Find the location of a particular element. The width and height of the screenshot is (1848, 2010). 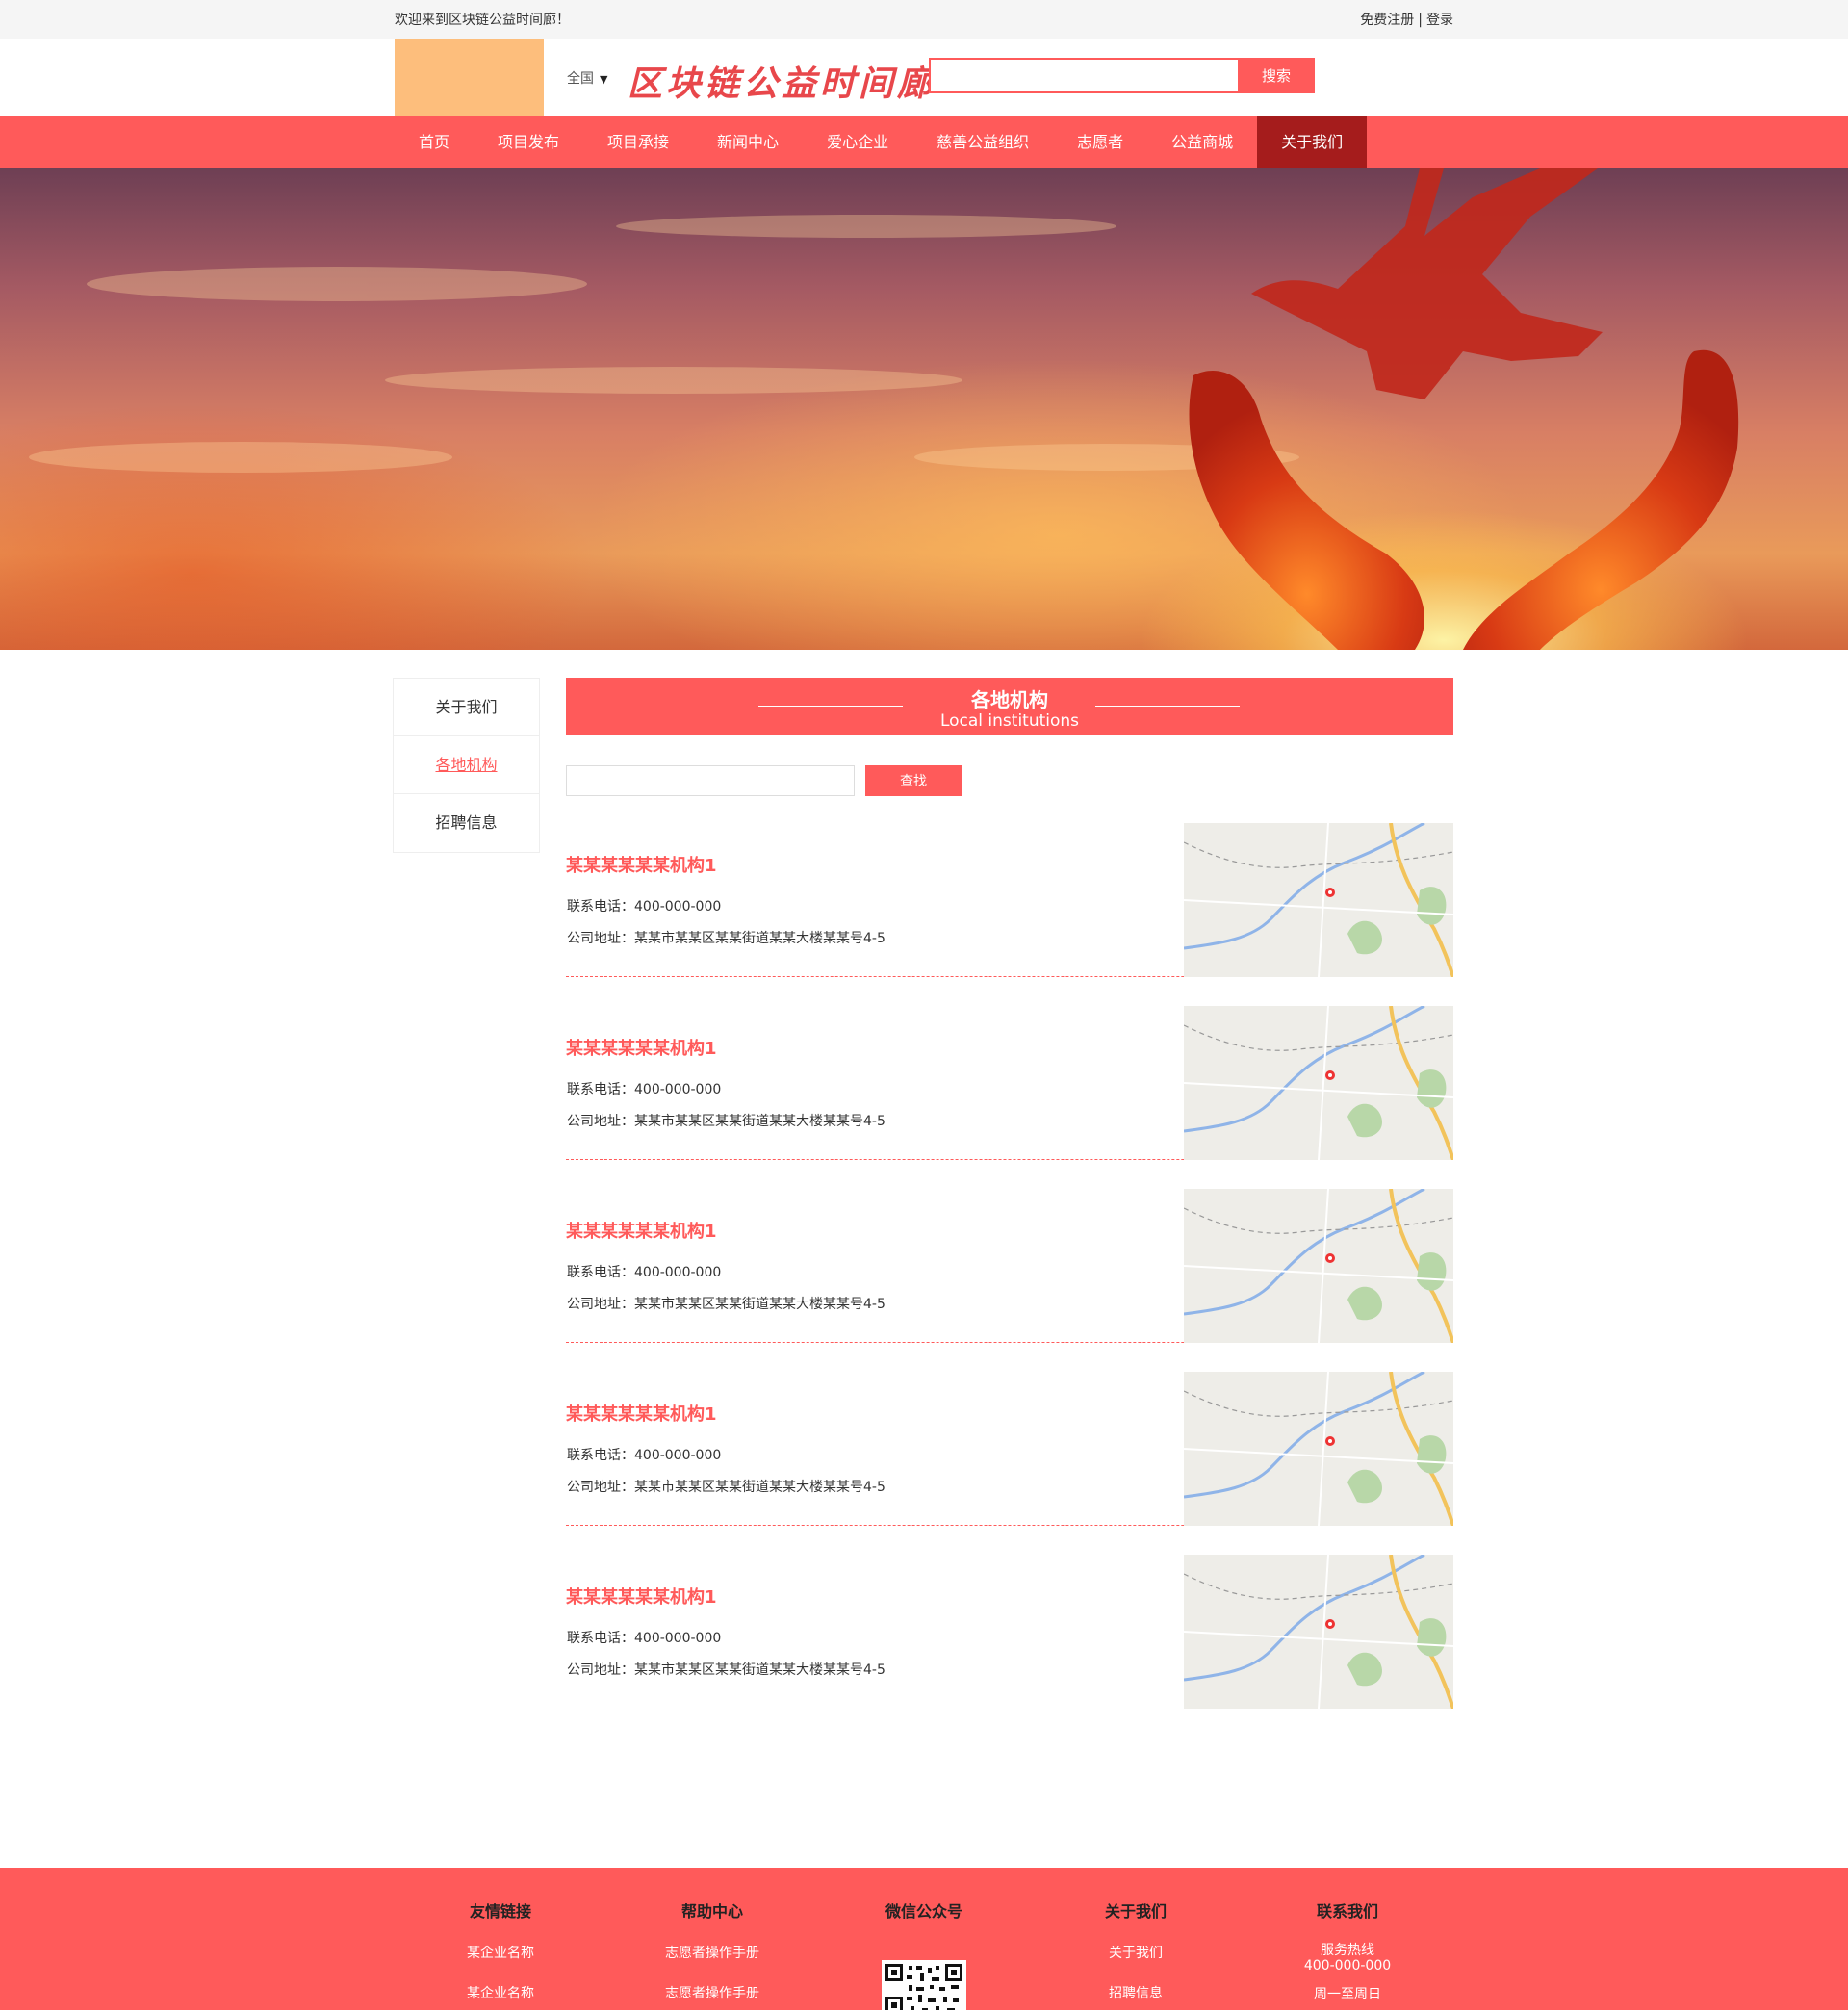

auth-links: 免费注册 | 登录 is located at coordinates (1406, 20).